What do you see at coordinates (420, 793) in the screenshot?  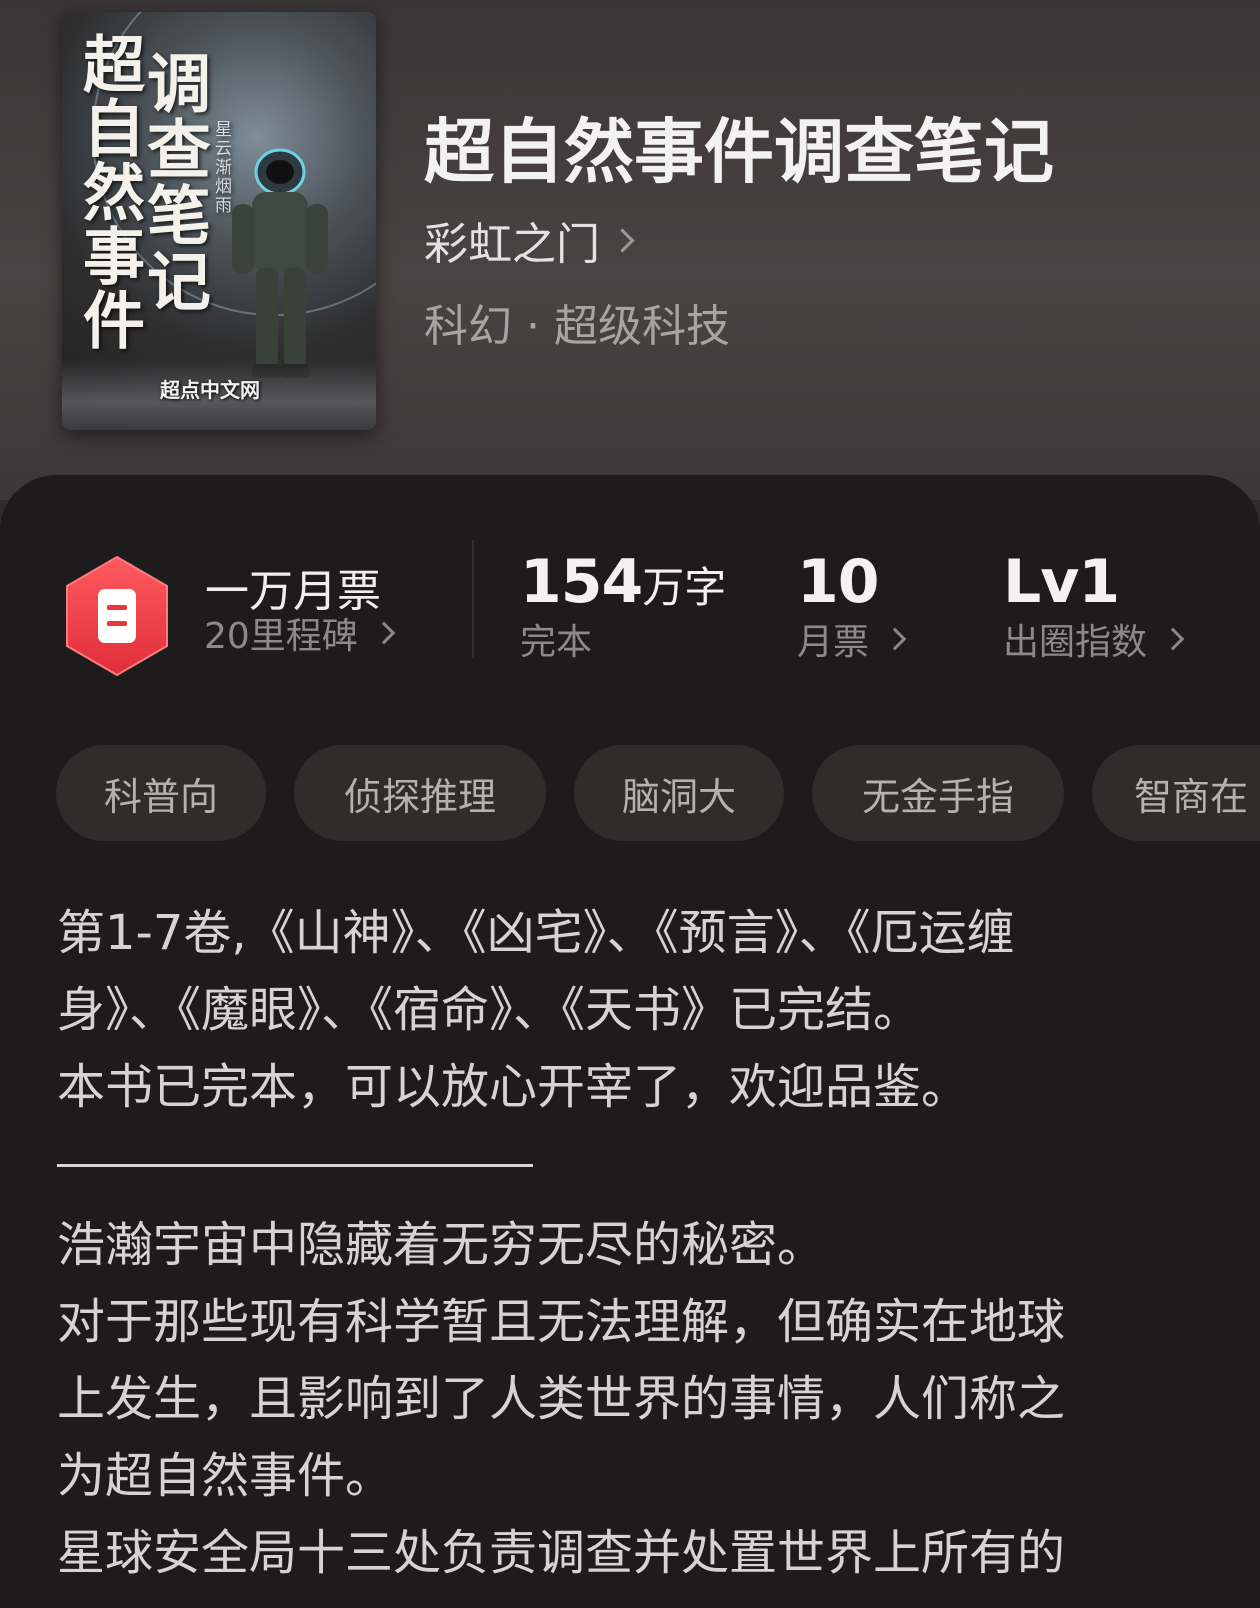 I see `tag-chip: 侦探推理` at bounding box center [420, 793].